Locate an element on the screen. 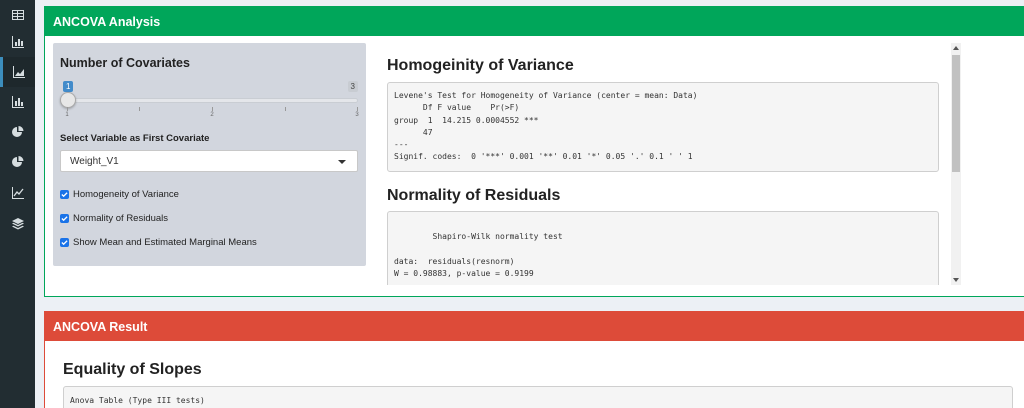 This screenshot has width=1024, height=408. line-chart-icon is located at coordinates (17, 193).